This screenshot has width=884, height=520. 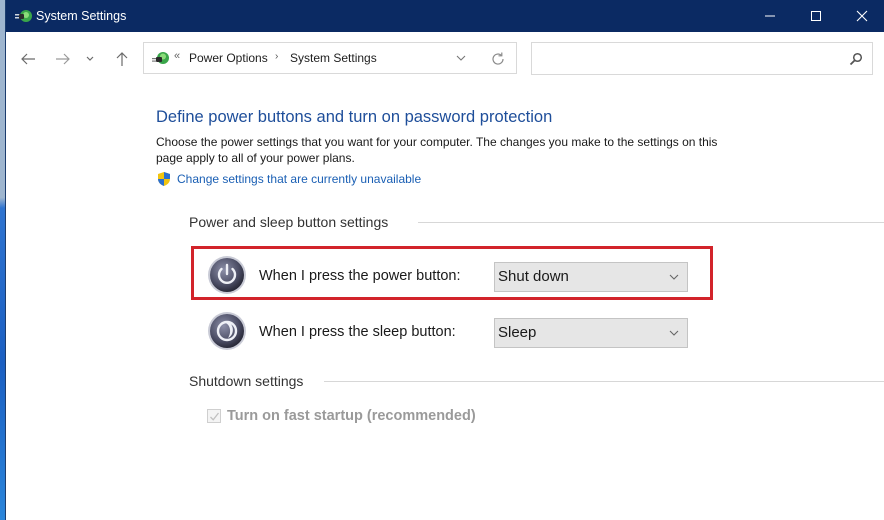 What do you see at coordinates (227, 275) in the screenshot?
I see `power-button-icon` at bounding box center [227, 275].